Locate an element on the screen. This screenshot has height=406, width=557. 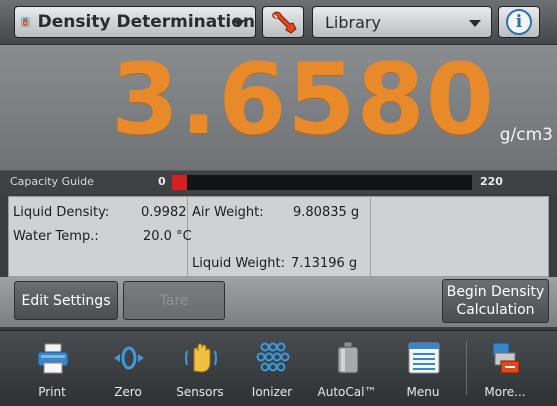
water-temp-value: 20.0 °C is located at coordinates (167, 236).